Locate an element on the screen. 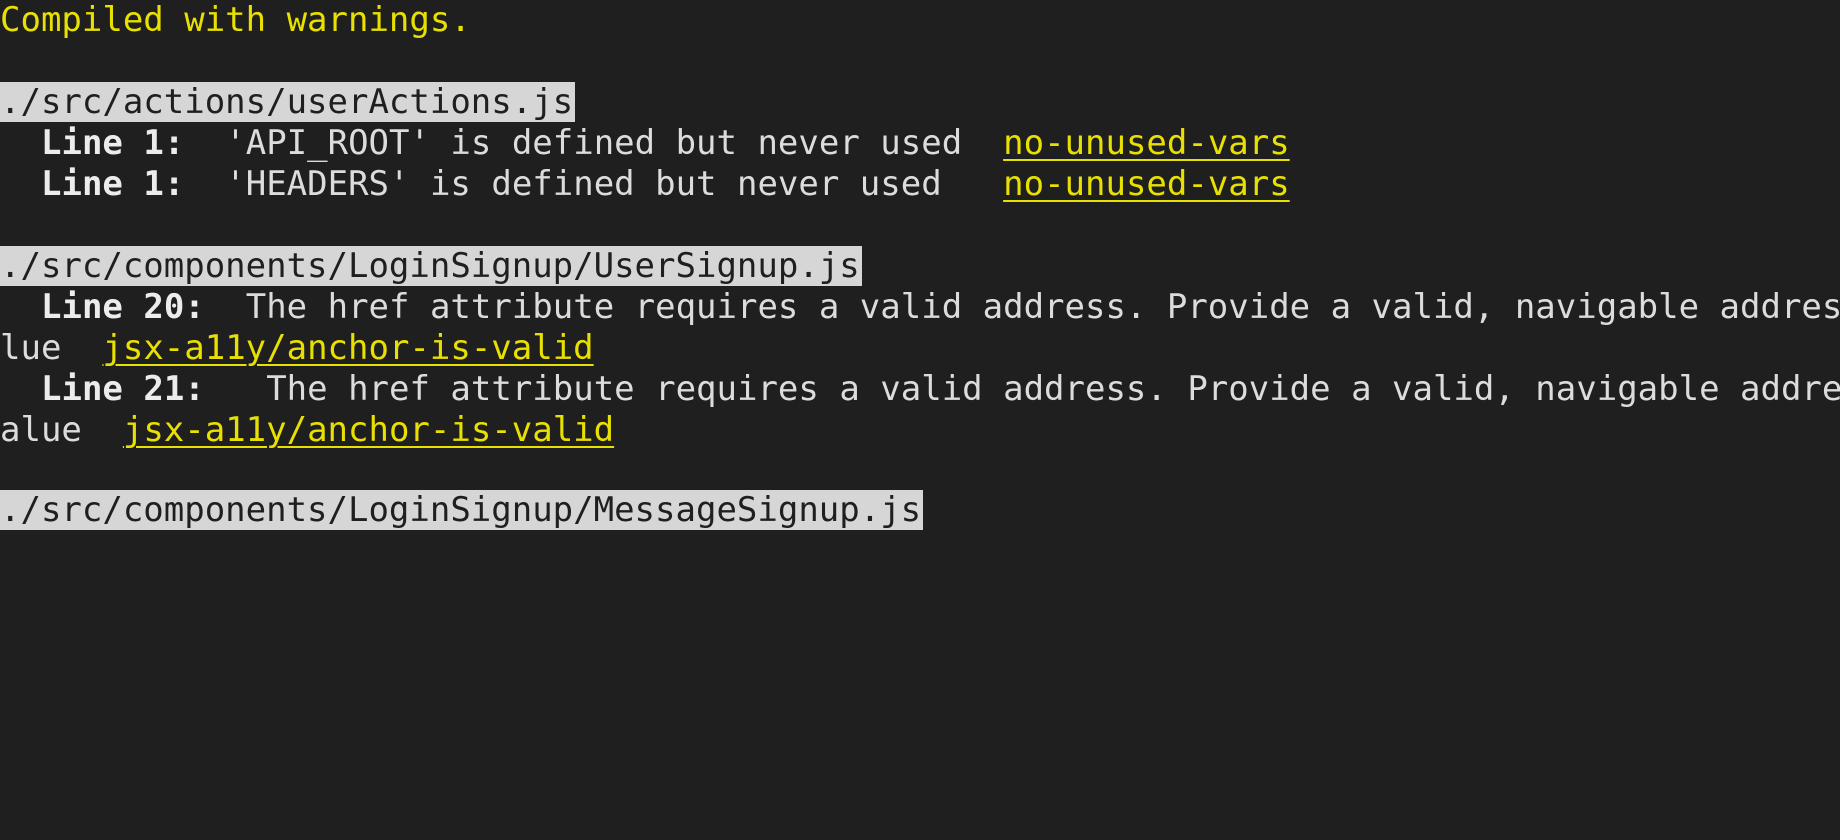 The width and height of the screenshot is (1840, 840). warning-continuation: alue jsx-a11y/anchor-is-valid is located at coordinates (307, 430).